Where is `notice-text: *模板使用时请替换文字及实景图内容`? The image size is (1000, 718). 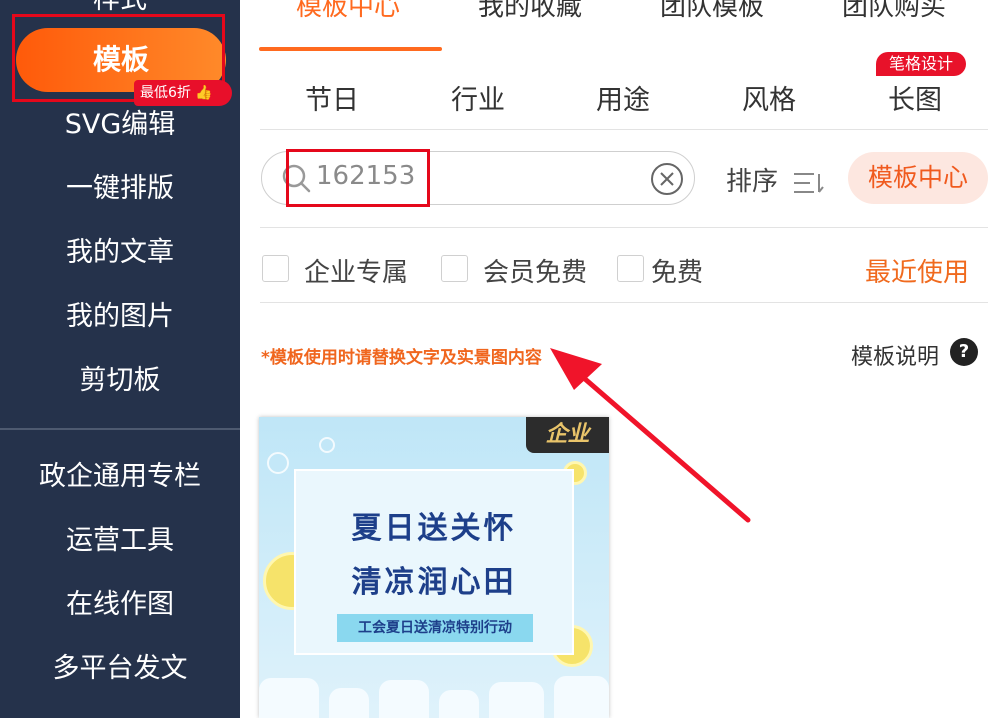 notice-text: *模板使用时请替换文字及实景图内容 is located at coordinates (401, 358).